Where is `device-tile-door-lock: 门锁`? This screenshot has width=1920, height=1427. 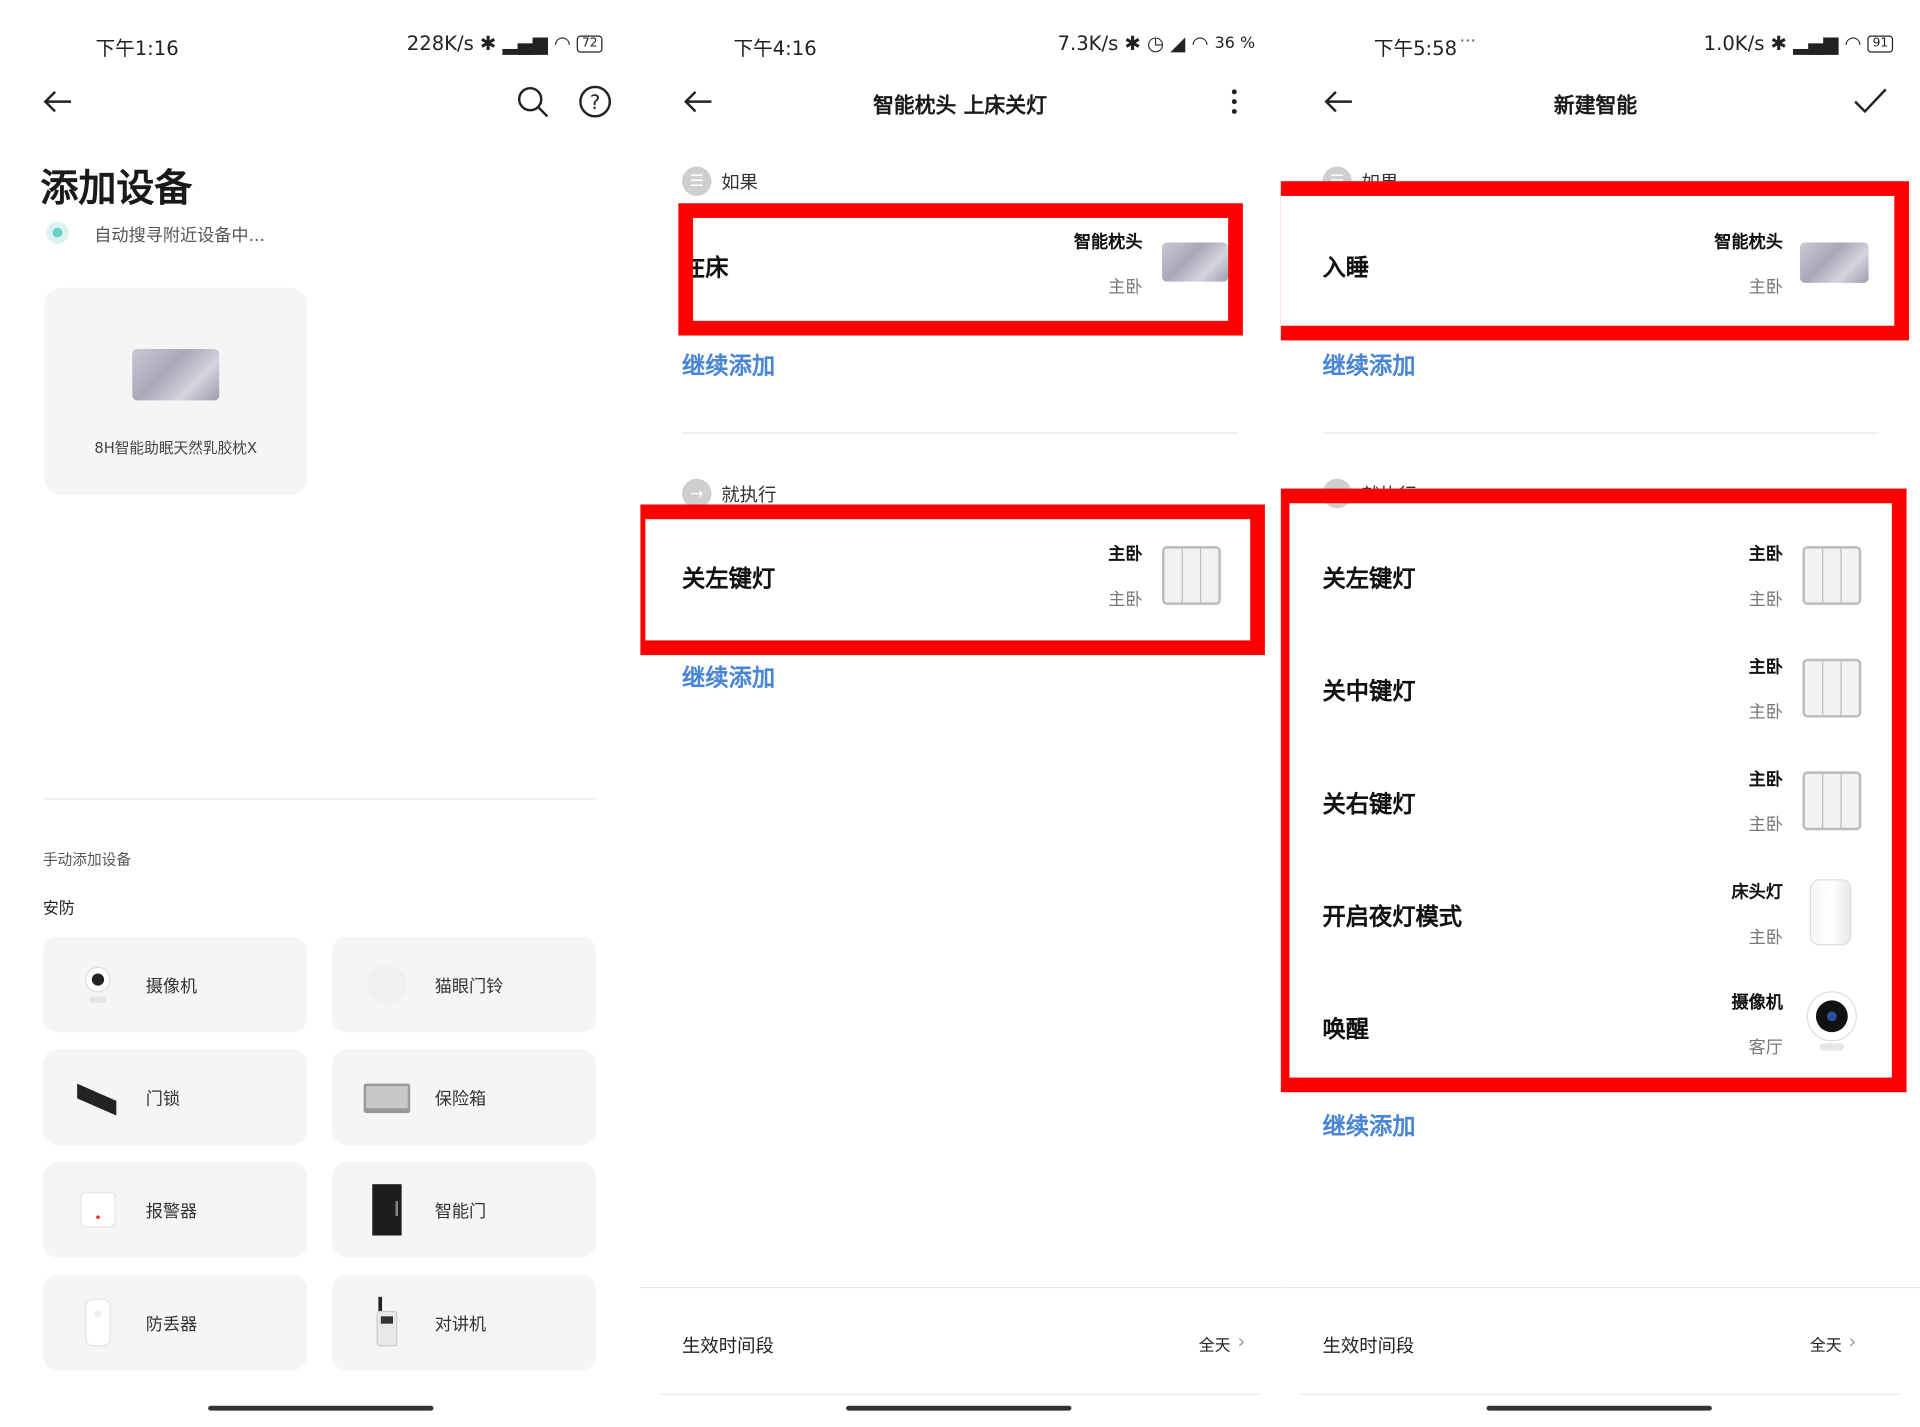 device-tile-door-lock: 门锁 is located at coordinates (175, 1097).